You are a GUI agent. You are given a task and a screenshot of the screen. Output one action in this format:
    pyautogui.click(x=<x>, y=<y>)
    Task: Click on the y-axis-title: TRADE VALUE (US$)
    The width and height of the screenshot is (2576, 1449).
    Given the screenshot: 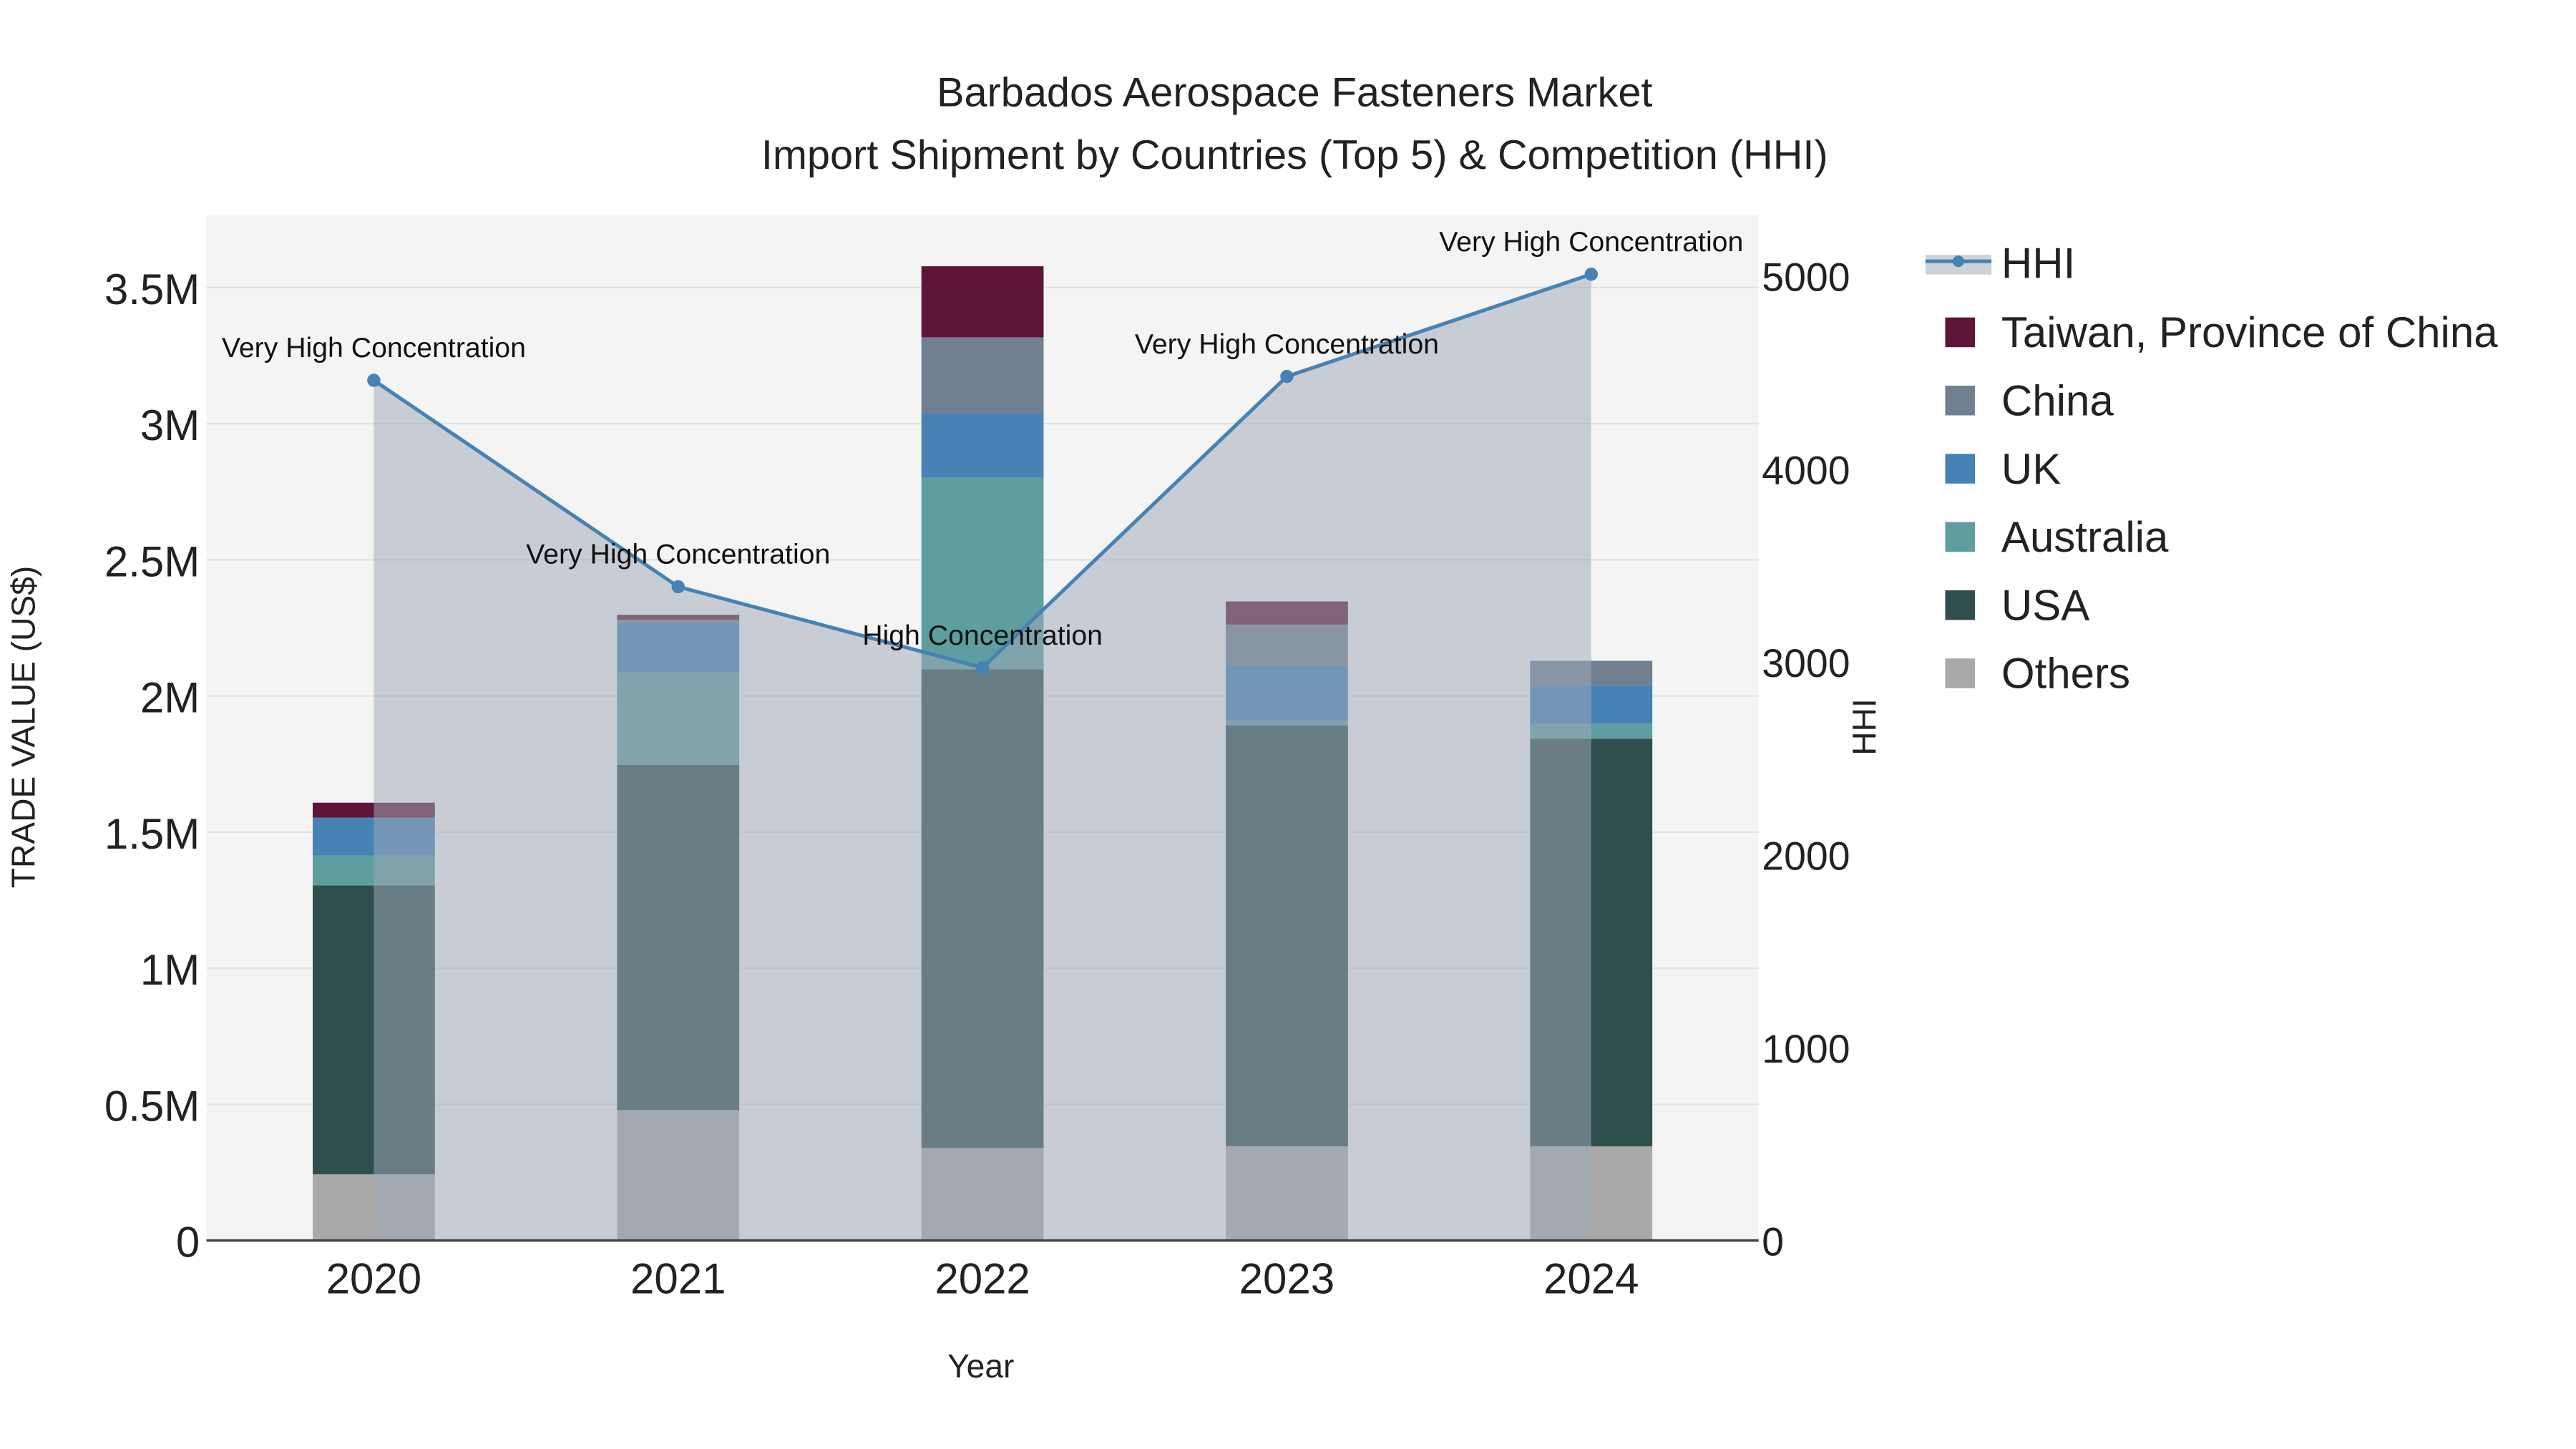 What is the action you would take?
    pyautogui.click(x=23, y=727)
    